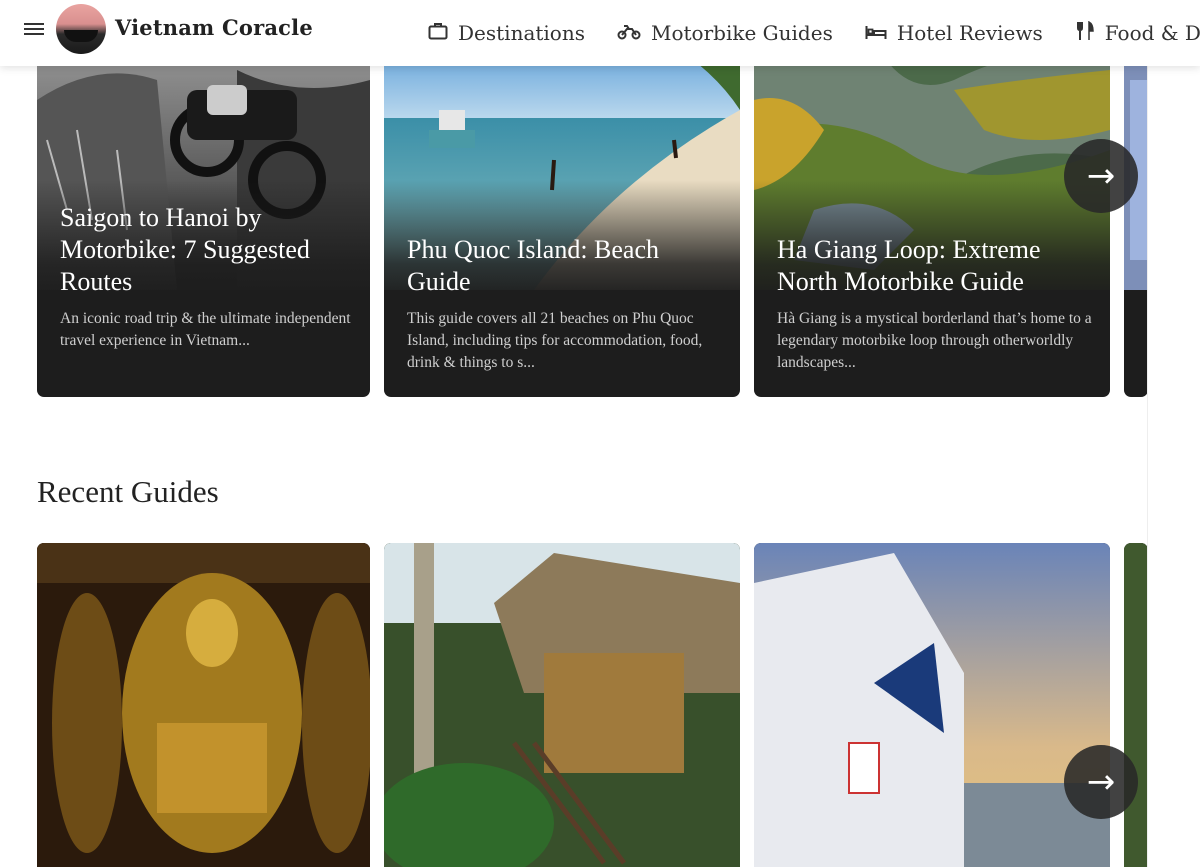  Describe the element at coordinates (1085, 33) in the screenshot. I see `fork-knife-icon` at that location.